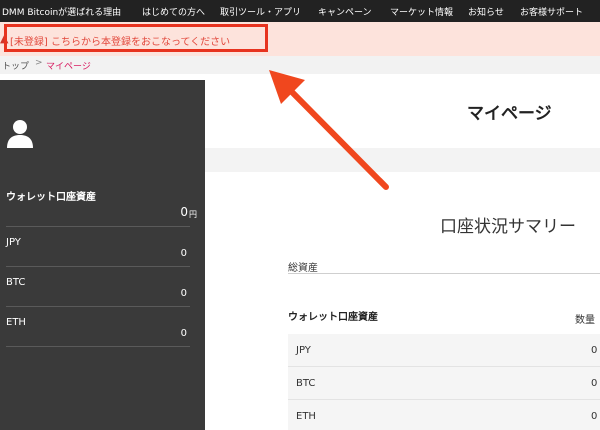 The width and height of the screenshot is (600, 430). I want to click on pointer-arrow-icon, so click(329, 130).